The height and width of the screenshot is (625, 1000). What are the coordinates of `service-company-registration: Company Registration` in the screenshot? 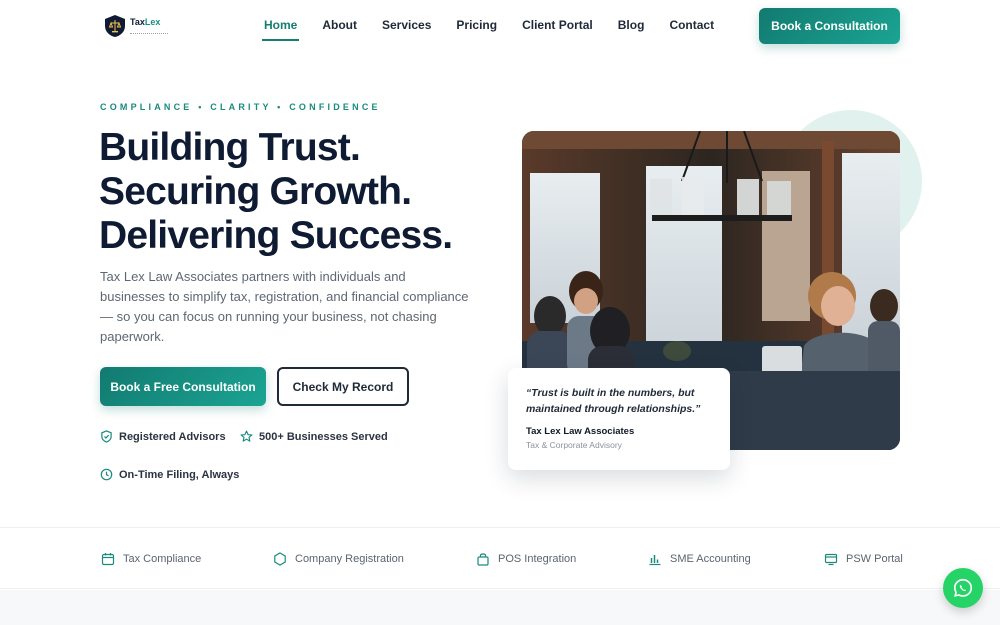 It's located at (338, 559).